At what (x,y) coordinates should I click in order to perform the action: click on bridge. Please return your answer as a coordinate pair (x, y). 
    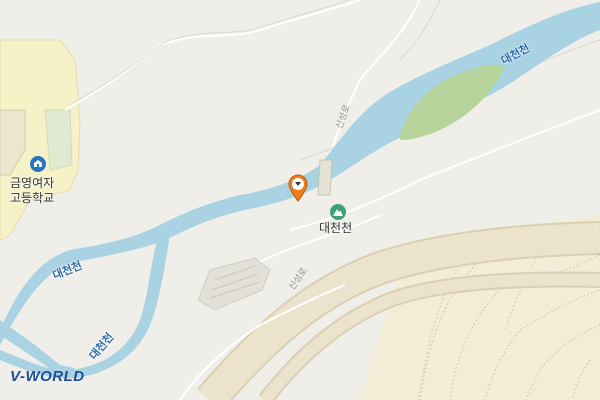
    Looking at the image, I should click on (325, 177).